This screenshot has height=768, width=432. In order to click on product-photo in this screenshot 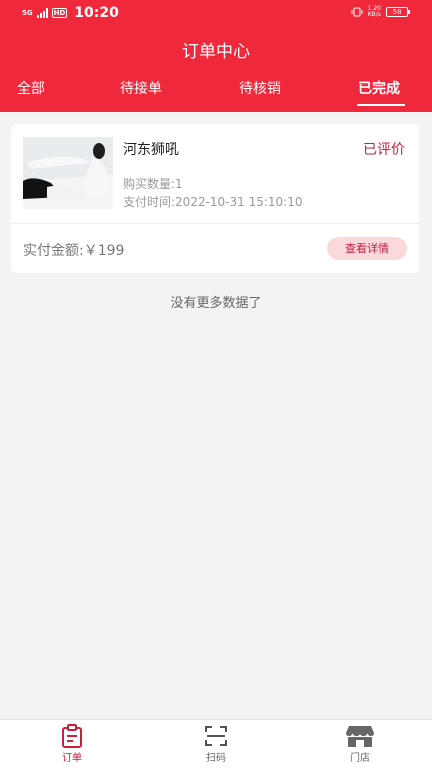, I will do `click(68, 173)`.